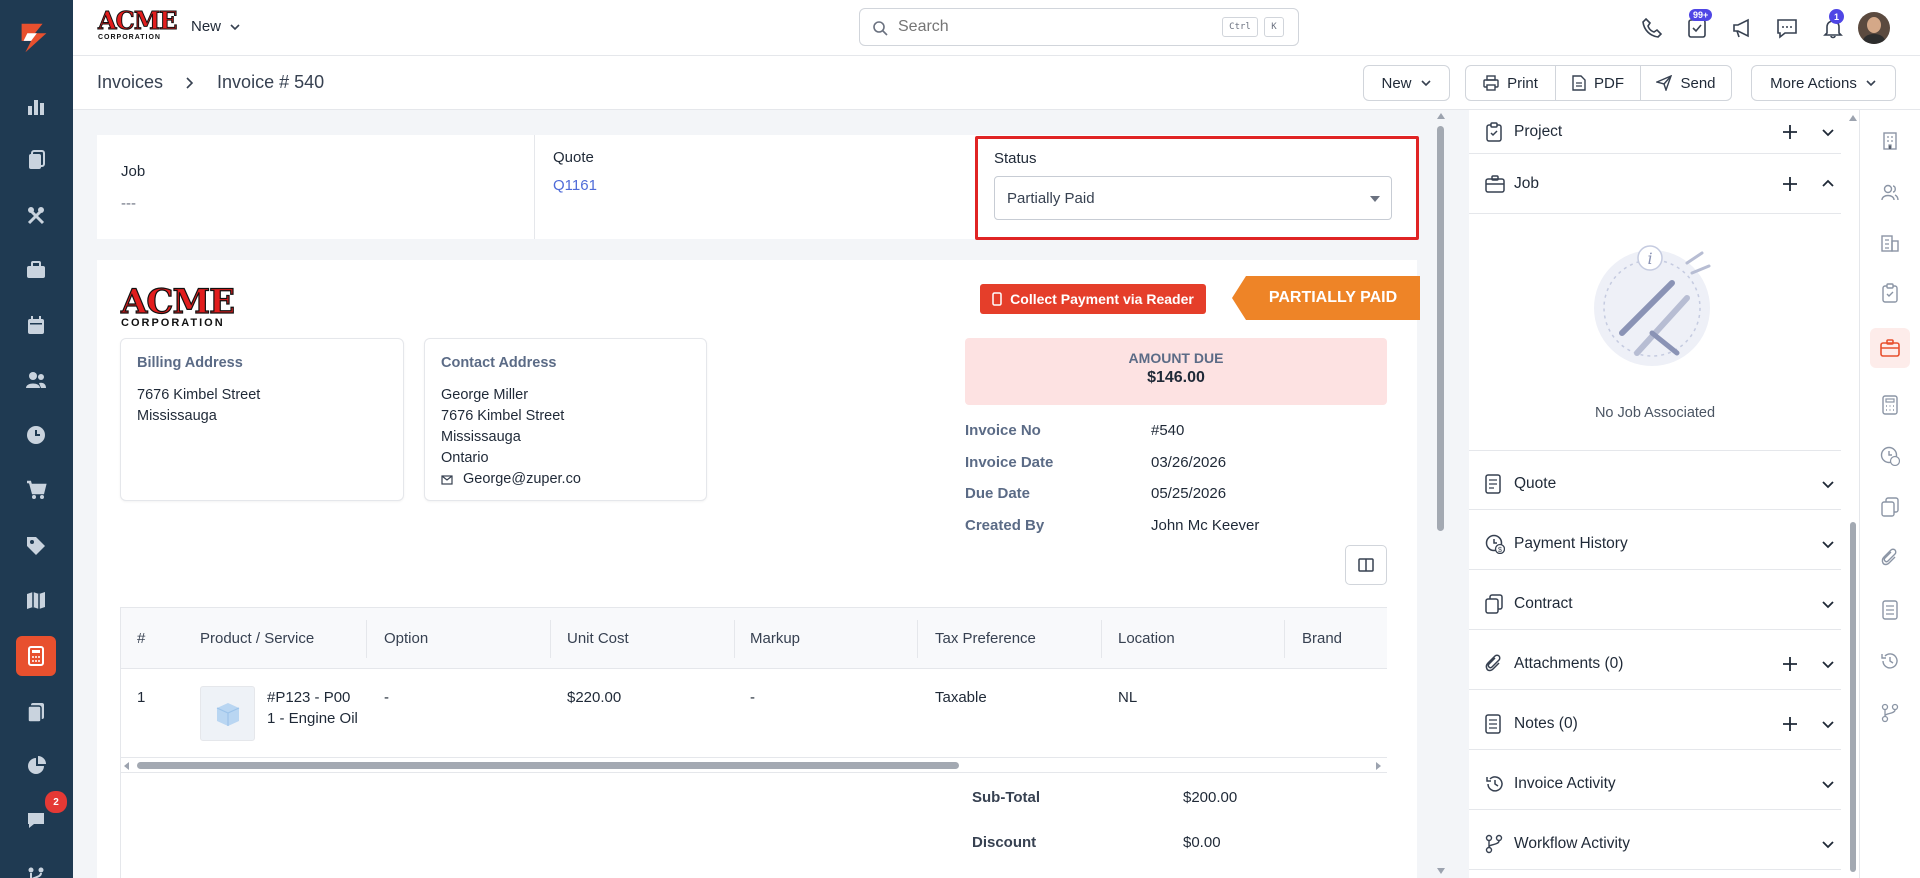 The image size is (1920, 878). I want to click on section-workflow-activity: Workflow Activity, so click(1655, 844).